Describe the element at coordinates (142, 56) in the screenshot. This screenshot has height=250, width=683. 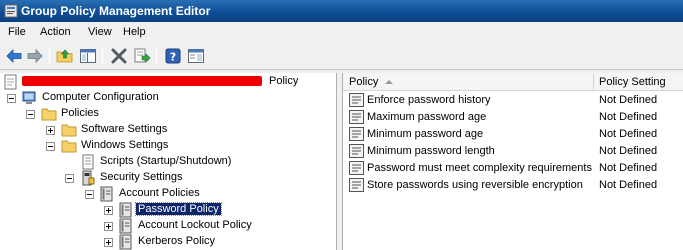
I see `export-list-icon` at that location.